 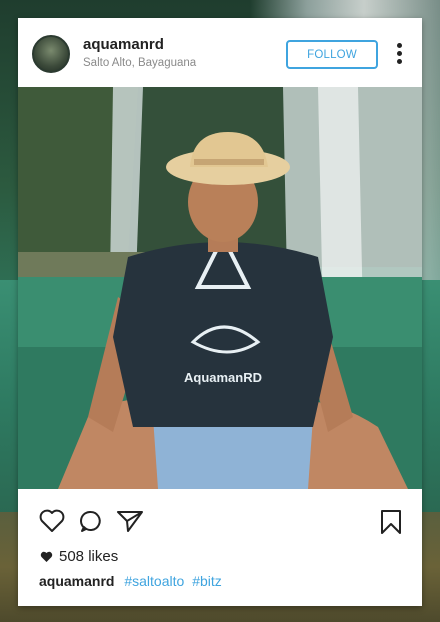 I want to click on post-header: aquamanrd Salto Alto, Bayaguana FOLLOW, so click(x=220, y=52).